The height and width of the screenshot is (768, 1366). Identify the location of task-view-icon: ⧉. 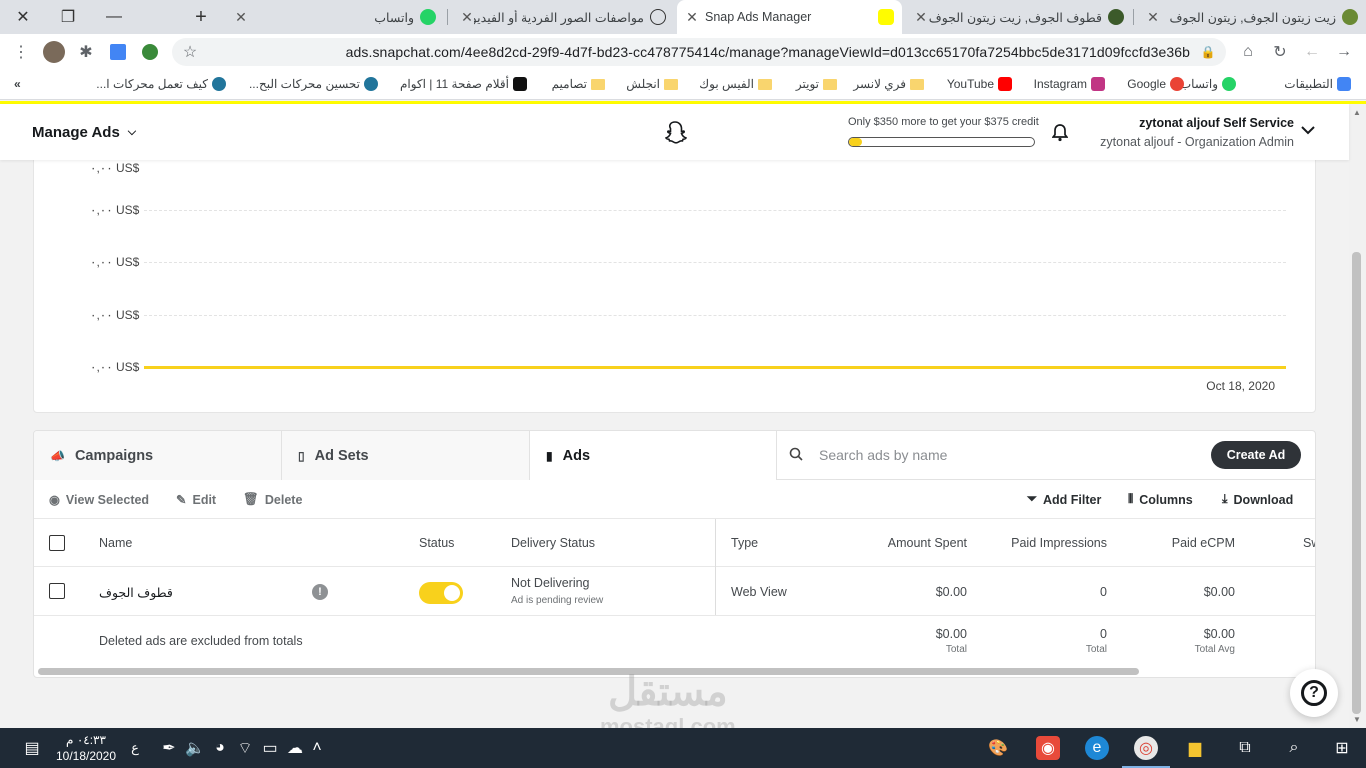
(1245, 748).